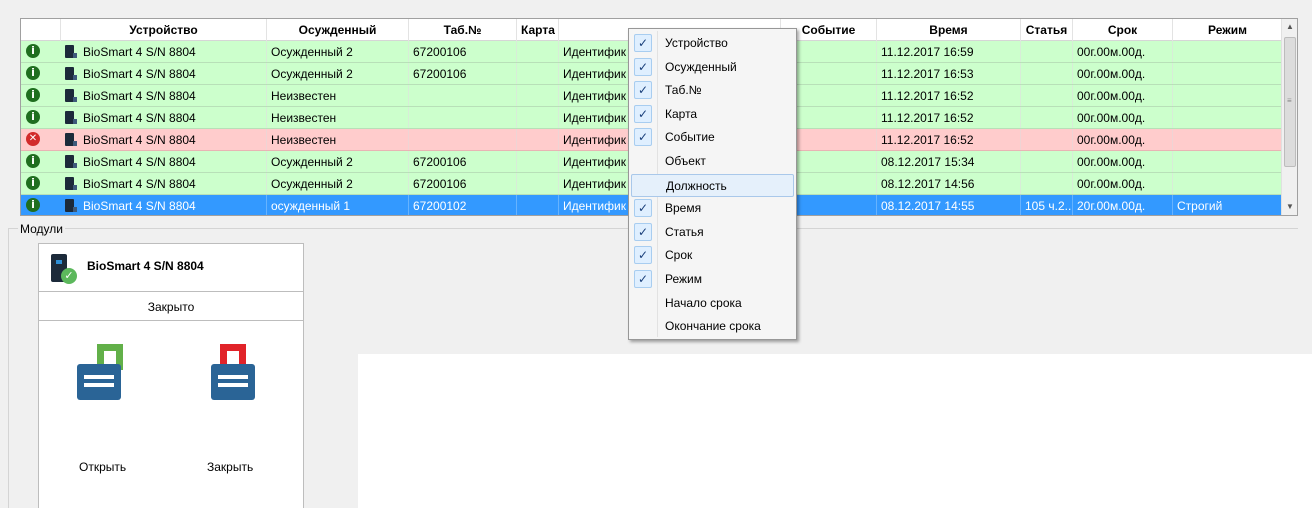 This screenshot has height=508, width=1312. Describe the element at coordinates (1290, 102) in the screenshot. I see `scroll-thumb: ≡` at that location.